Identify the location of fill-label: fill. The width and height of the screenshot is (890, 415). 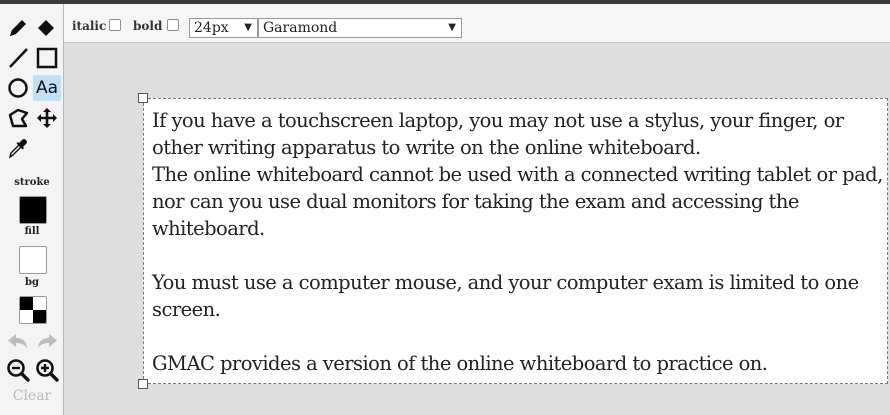
(32, 231).